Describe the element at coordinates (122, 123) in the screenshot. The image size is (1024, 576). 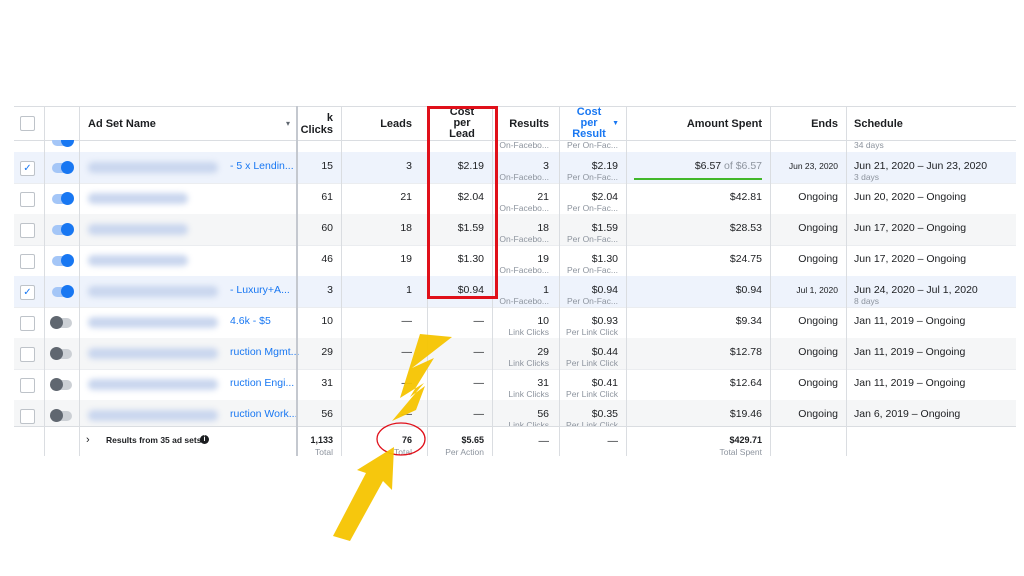
I see `col-ad-set-name-label: Ad Set Name` at that location.